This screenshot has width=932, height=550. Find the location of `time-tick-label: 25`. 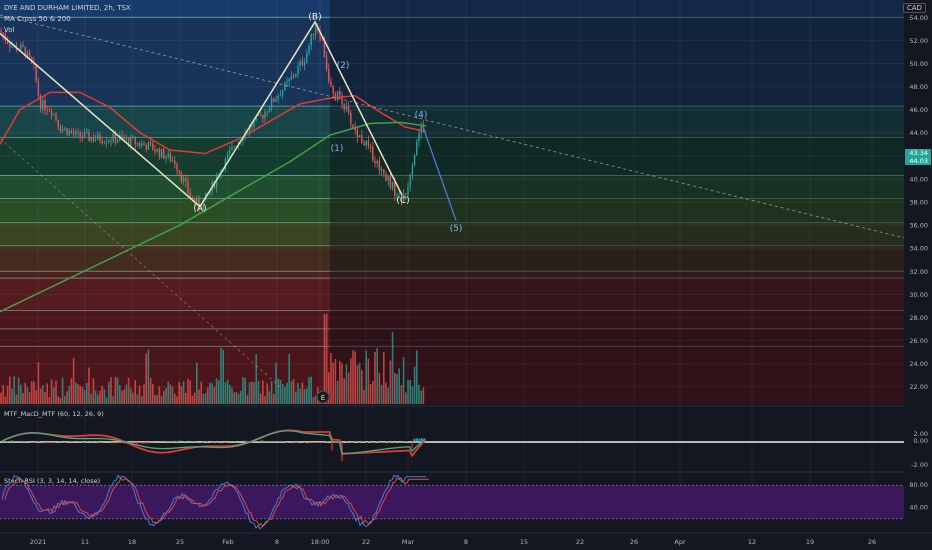

time-tick-label: 25 is located at coordinates (180, 542).